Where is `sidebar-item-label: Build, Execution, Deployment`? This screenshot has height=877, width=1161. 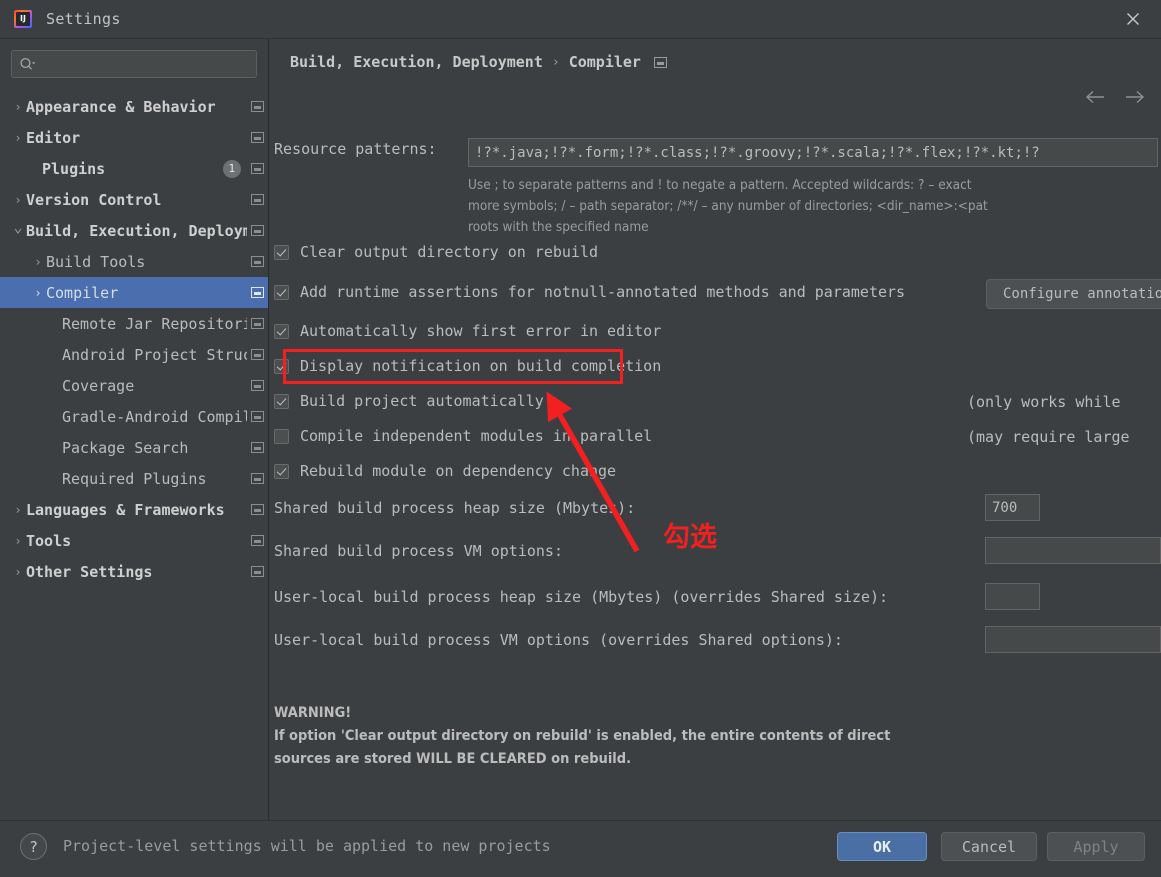
sidebar-item-label: Build, Execution, Deployment is located at coordinates (136, 230).